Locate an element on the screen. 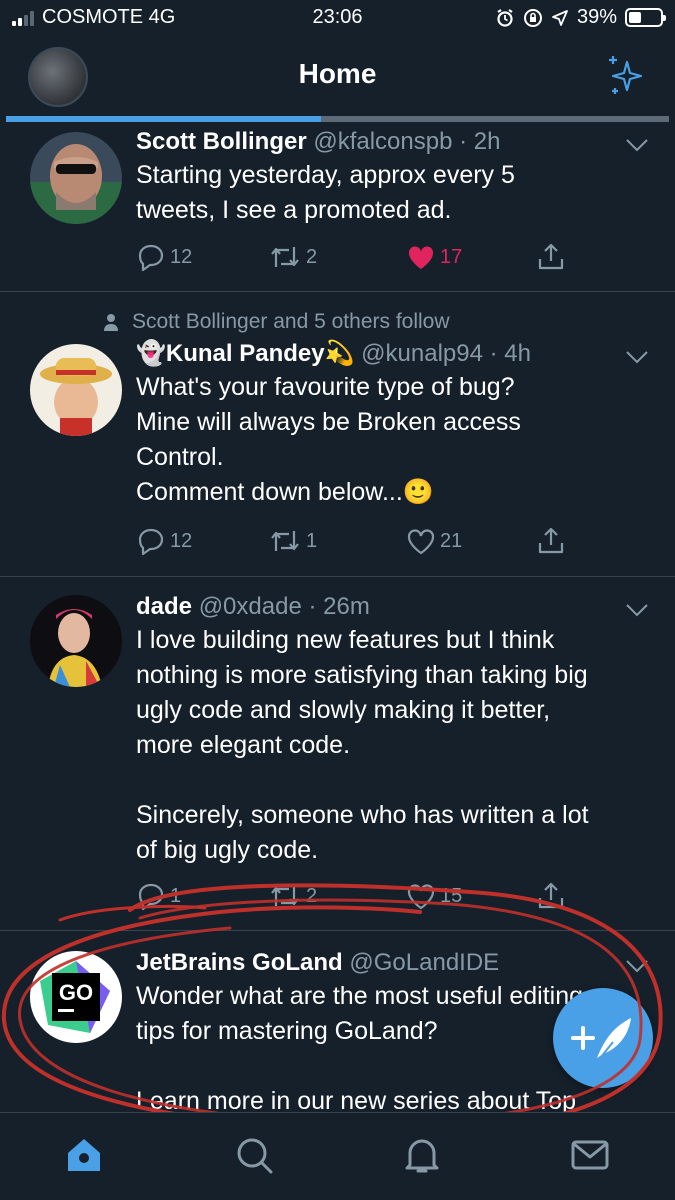 The height and width of the screenshot is (1200, 675). social-context: Scott Bollinger and 5 others follow is located at coordinates (277, 322).